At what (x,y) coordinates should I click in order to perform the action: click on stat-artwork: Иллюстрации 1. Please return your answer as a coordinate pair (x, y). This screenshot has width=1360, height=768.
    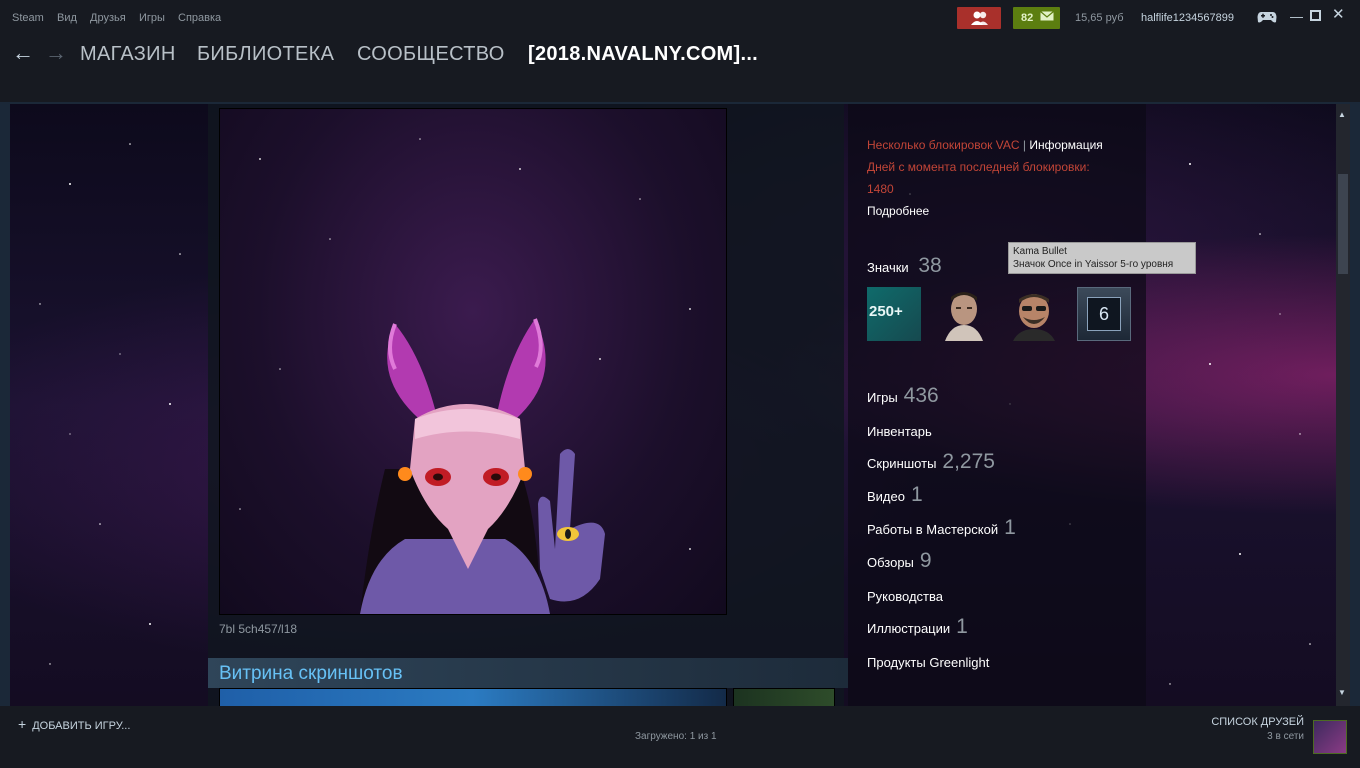
    Looking at the image, I should click on (917, 627).